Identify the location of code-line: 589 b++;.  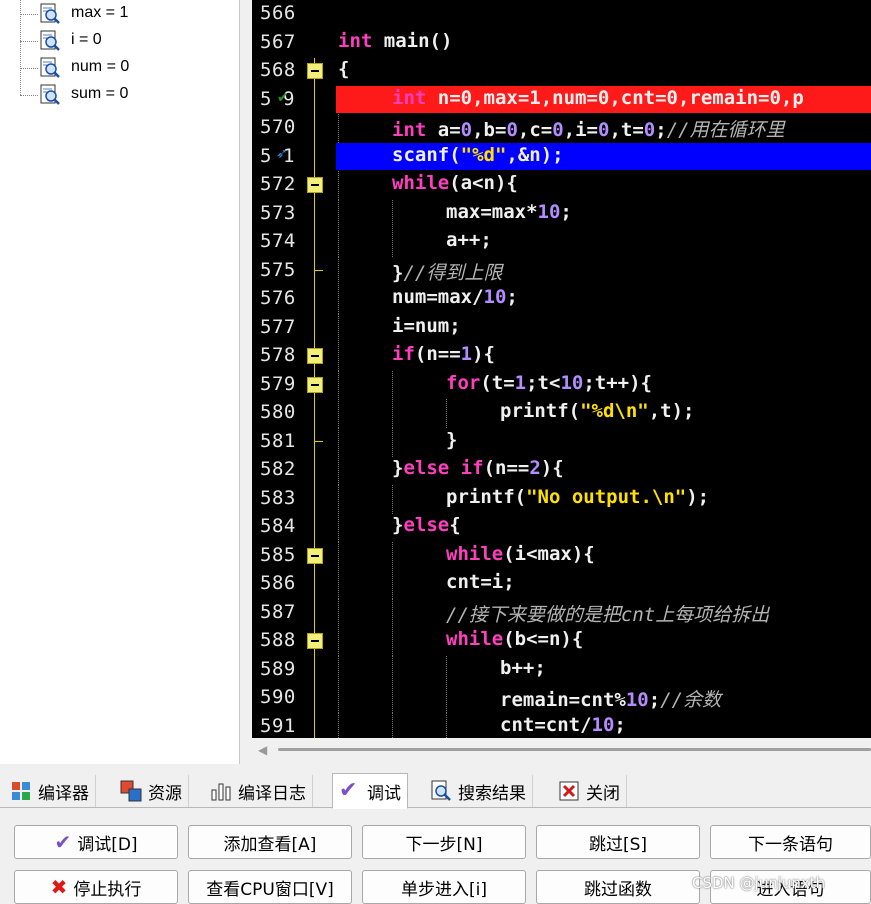
(561, 670).